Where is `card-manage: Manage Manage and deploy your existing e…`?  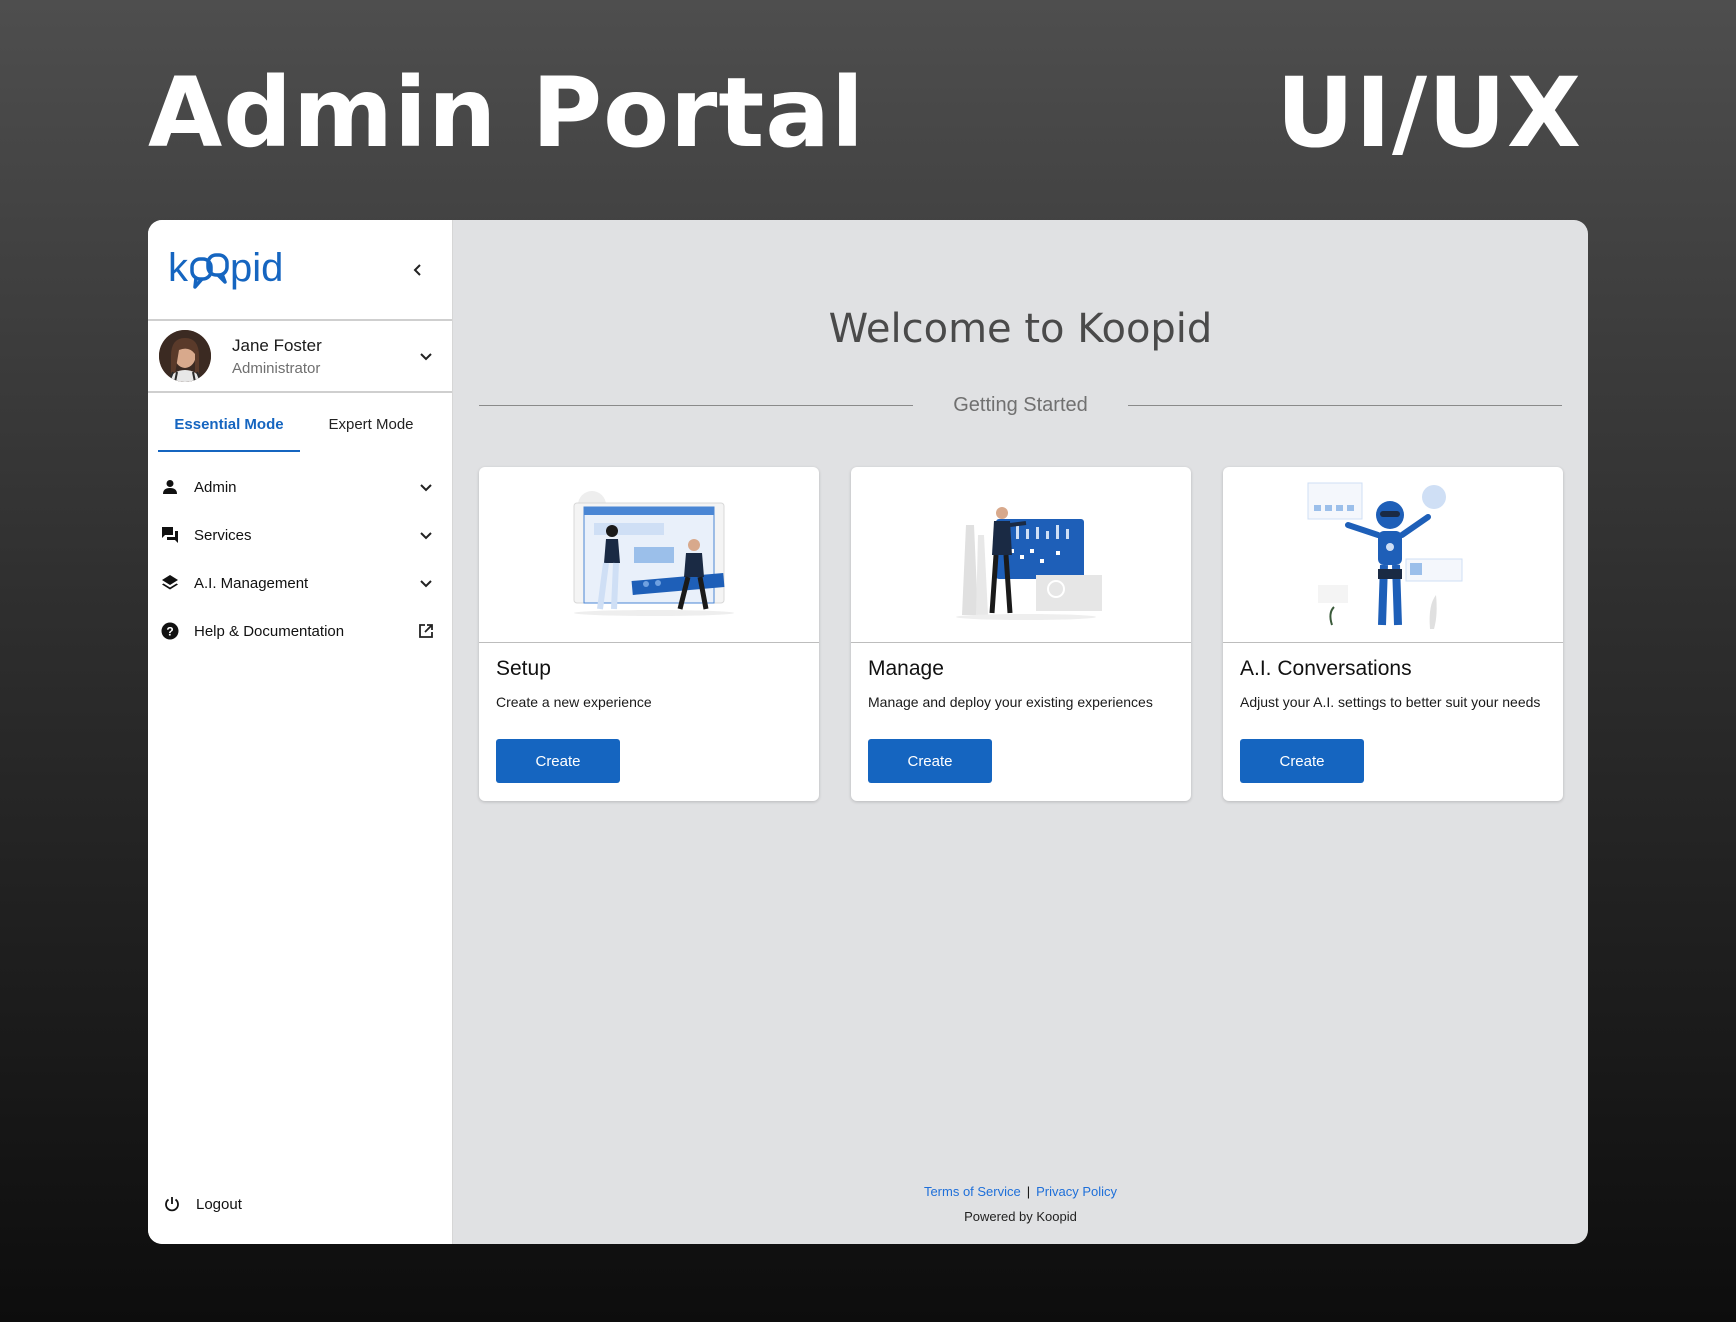 card-manage: Manage Manage and deploy your existing e… is located at coordinates (1021, 634).